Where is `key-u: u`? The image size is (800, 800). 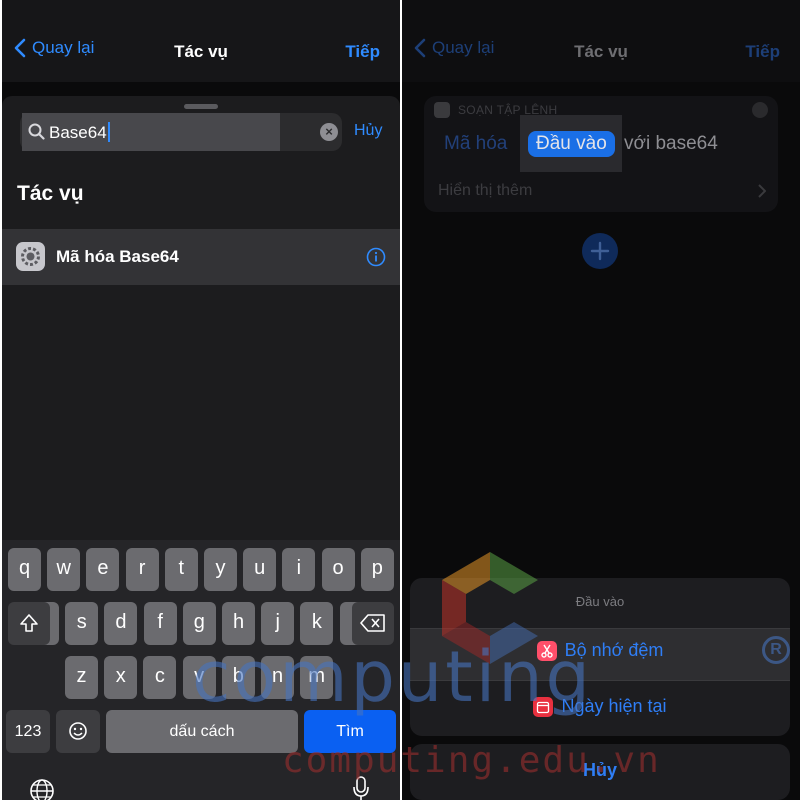 key-u: u is located at coordinates (260, 569).